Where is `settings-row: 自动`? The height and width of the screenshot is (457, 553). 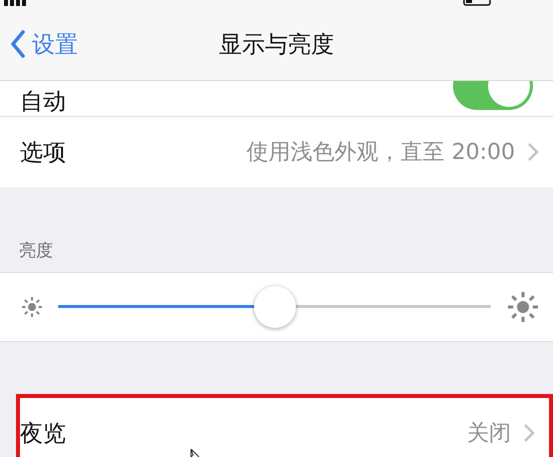
settings-row: 自动 is located at coordinates (276, 99).